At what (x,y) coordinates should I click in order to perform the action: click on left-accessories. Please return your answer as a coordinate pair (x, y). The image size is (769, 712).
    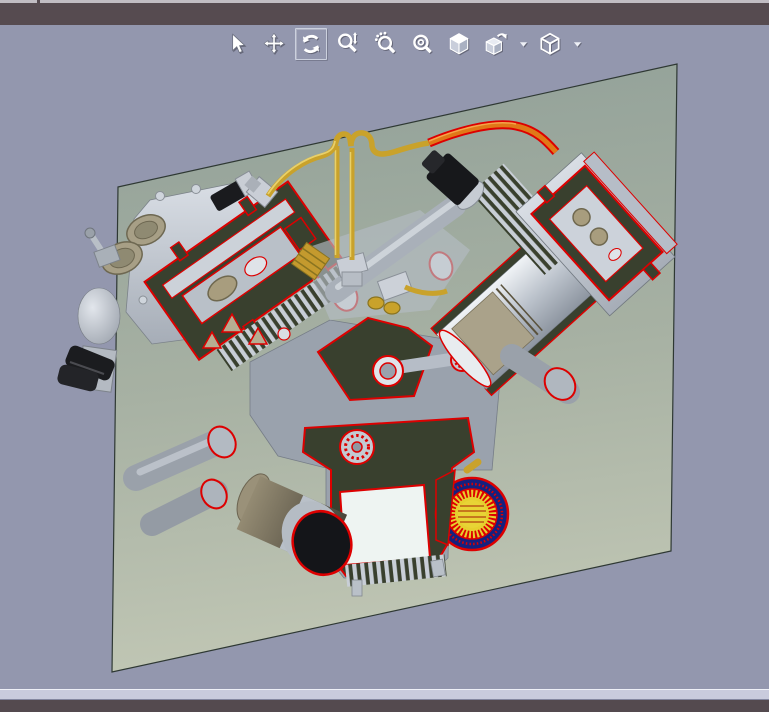
    Looking at the image, I should click on (88, 310).